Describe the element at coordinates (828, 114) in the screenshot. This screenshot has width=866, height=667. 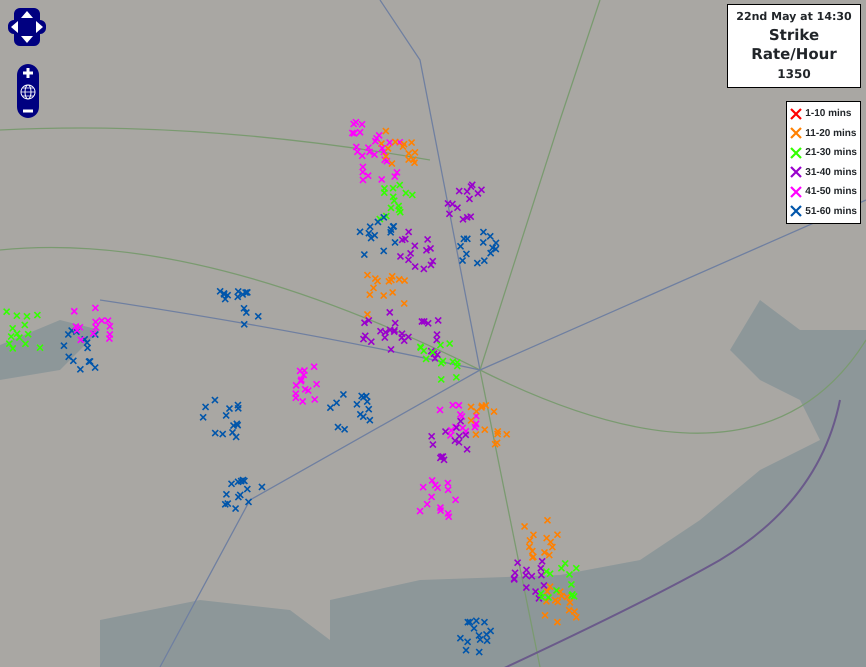
I see `legend-label: 1-10 mins` at that location.